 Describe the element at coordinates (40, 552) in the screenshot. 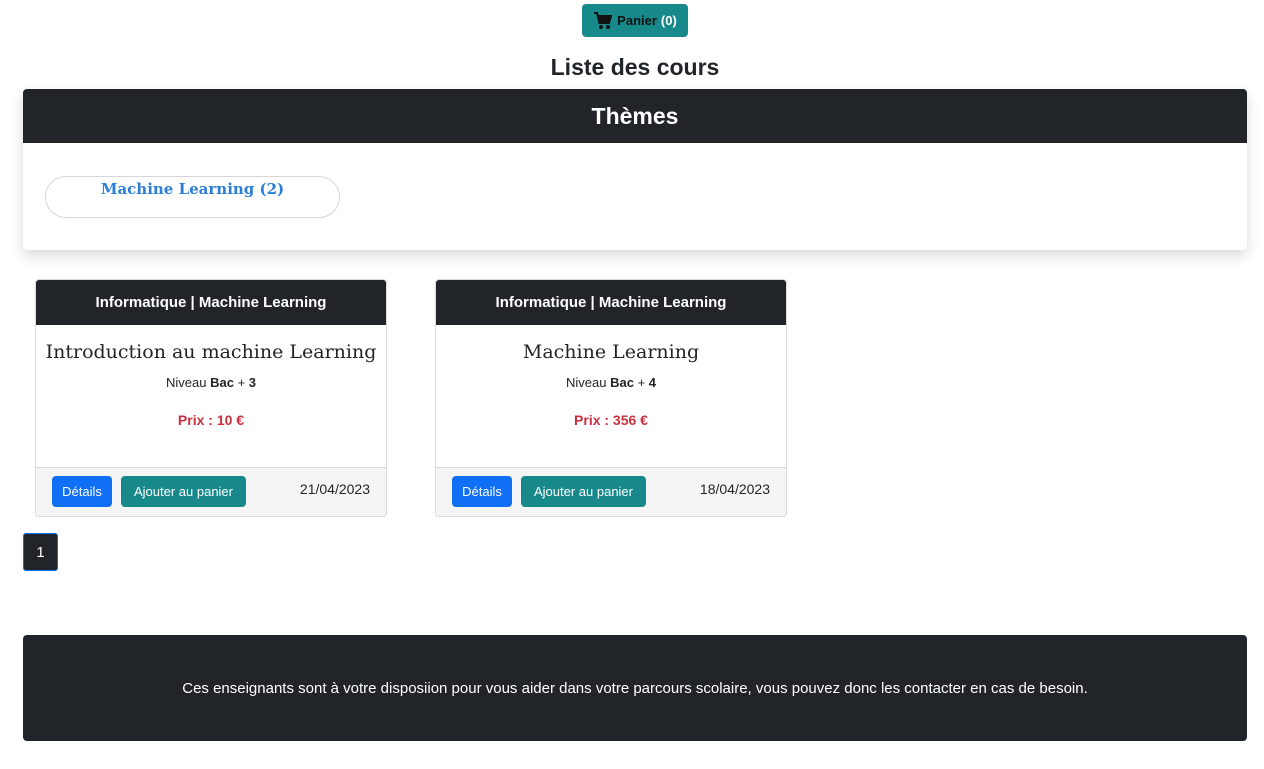

I see `pagination-page-1: 1` at that location.